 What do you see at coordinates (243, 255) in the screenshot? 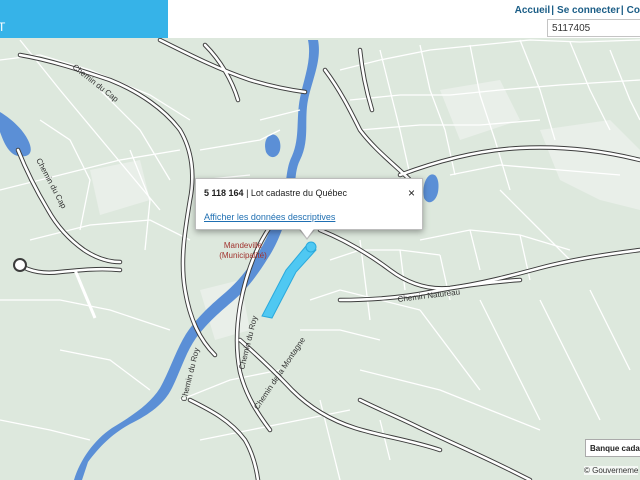
I see `label-municipality-type: (Municipalité)` at bounding box center [243, 255].